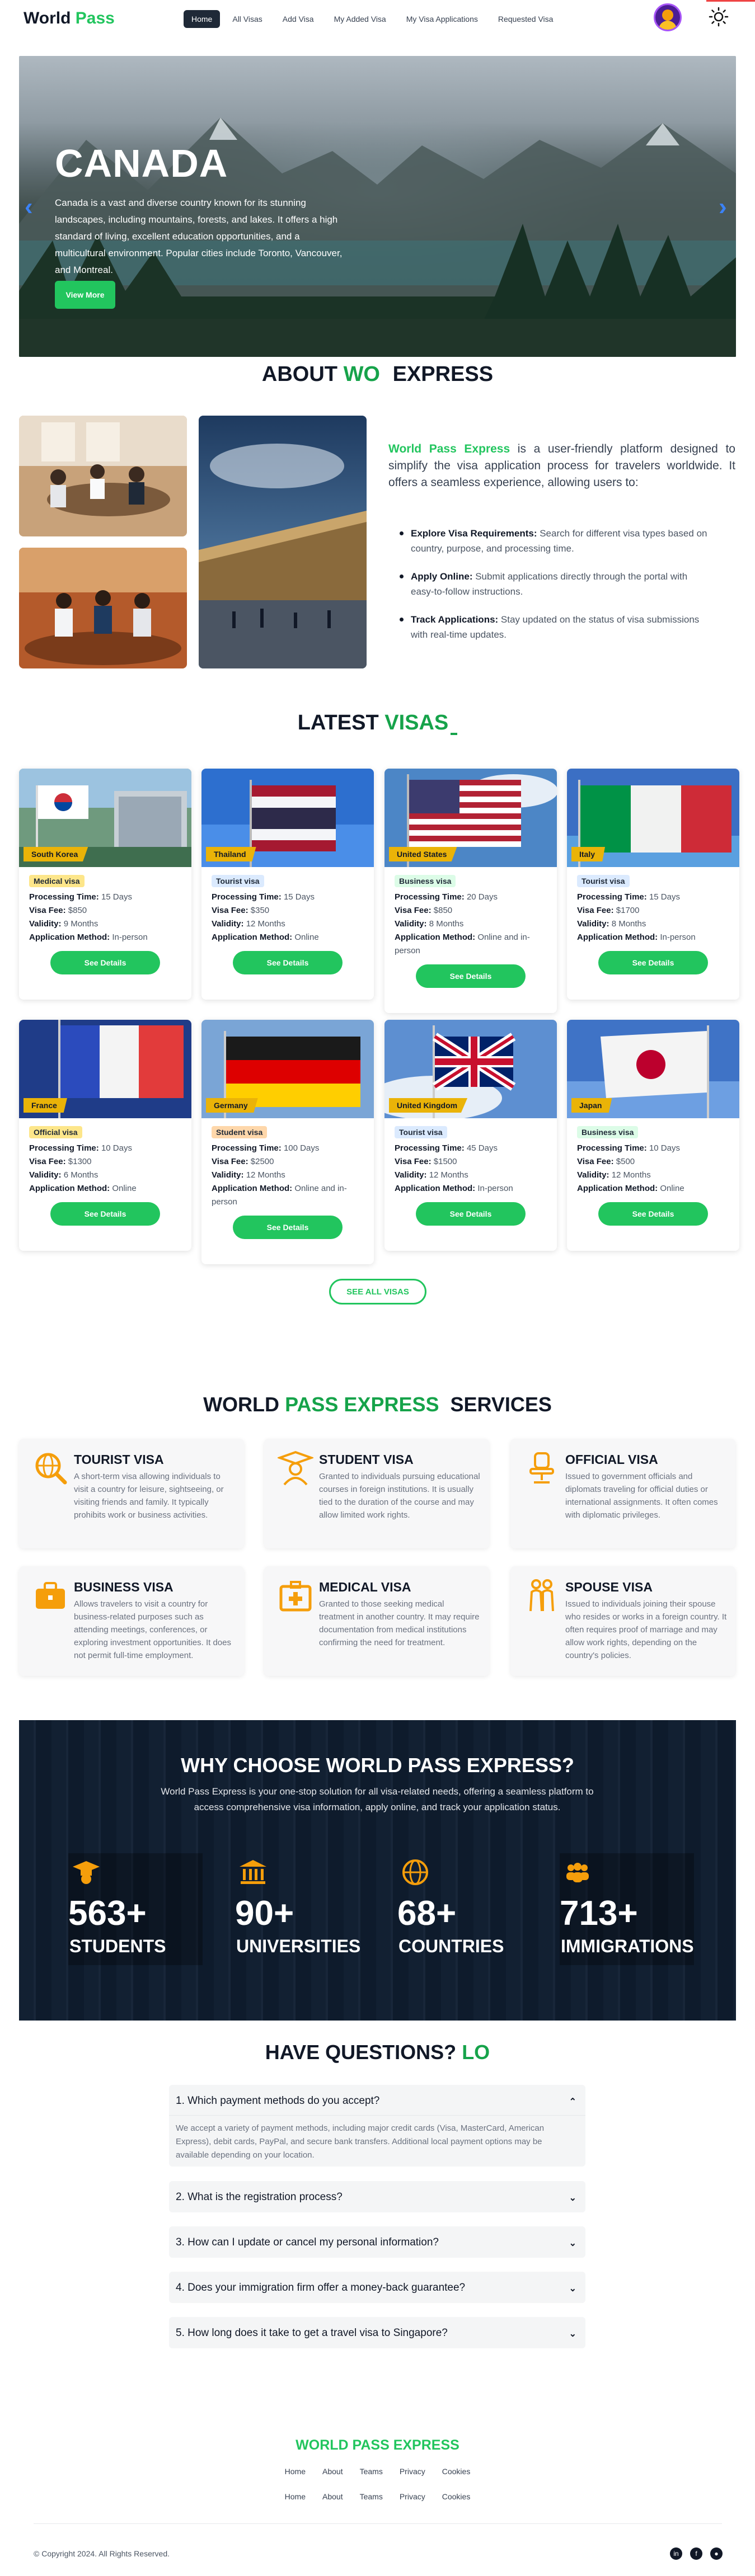 The width and height of the screenshot is (755, 2576). I want to click on nav-my-visa-applications: My Visa Applications, so click(442, 19).